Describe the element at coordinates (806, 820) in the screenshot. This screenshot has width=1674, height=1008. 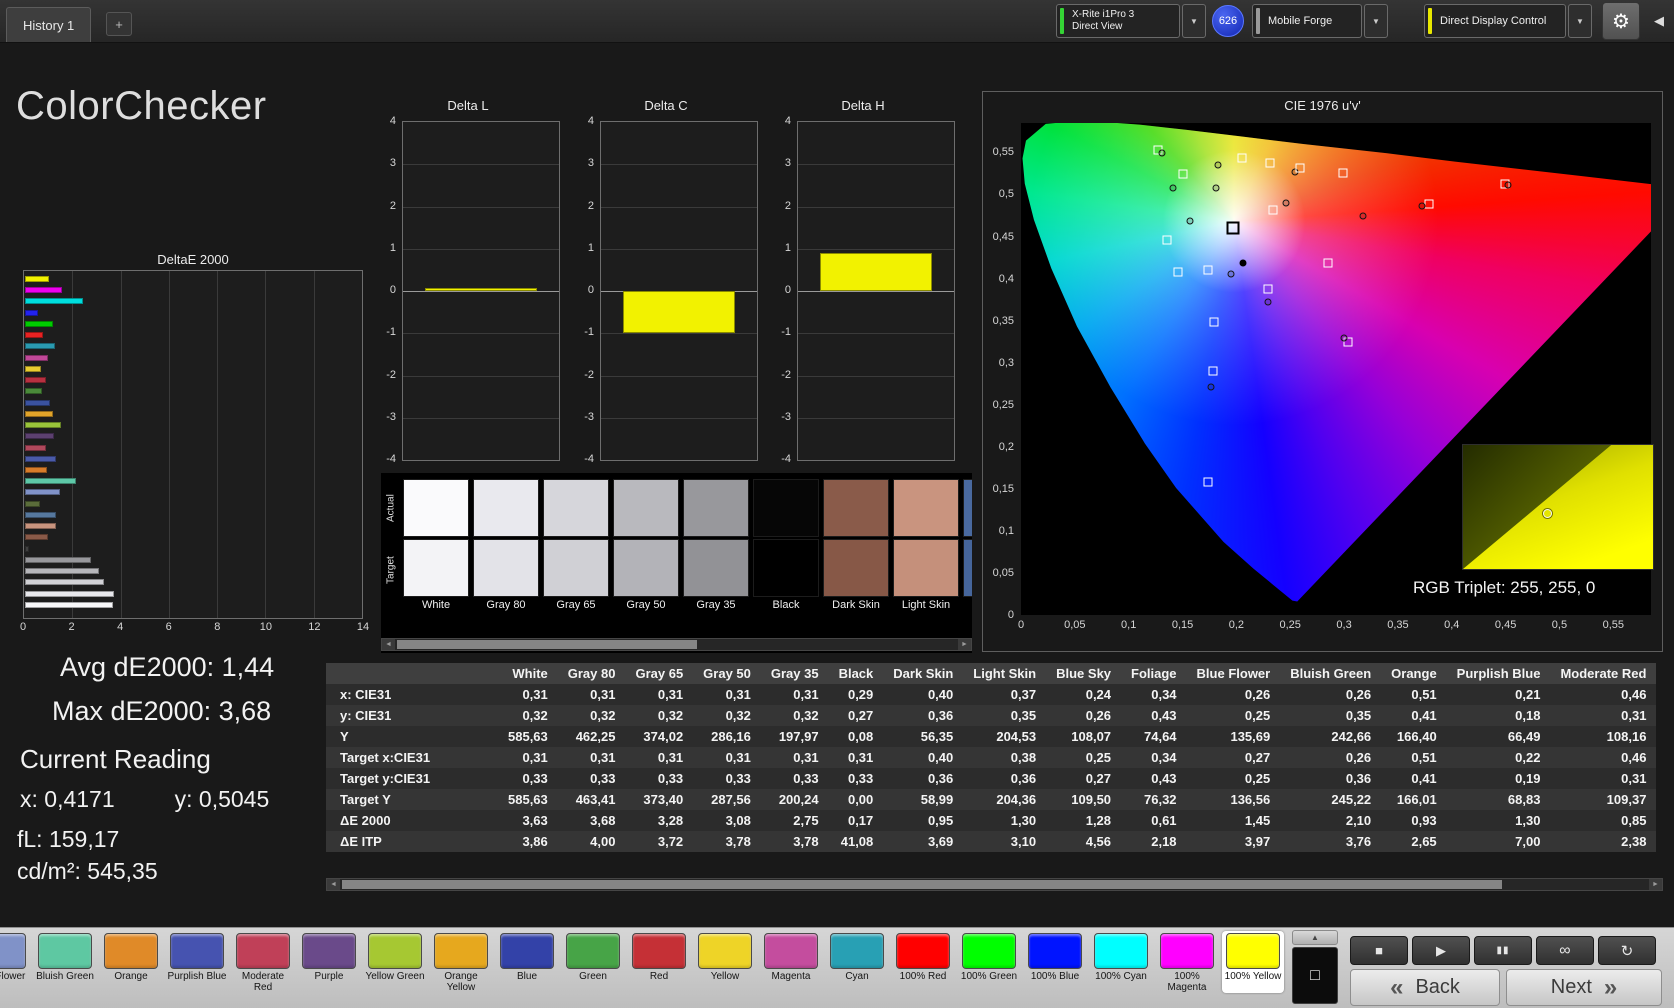
I see `table-cell: 2,75` at that location.